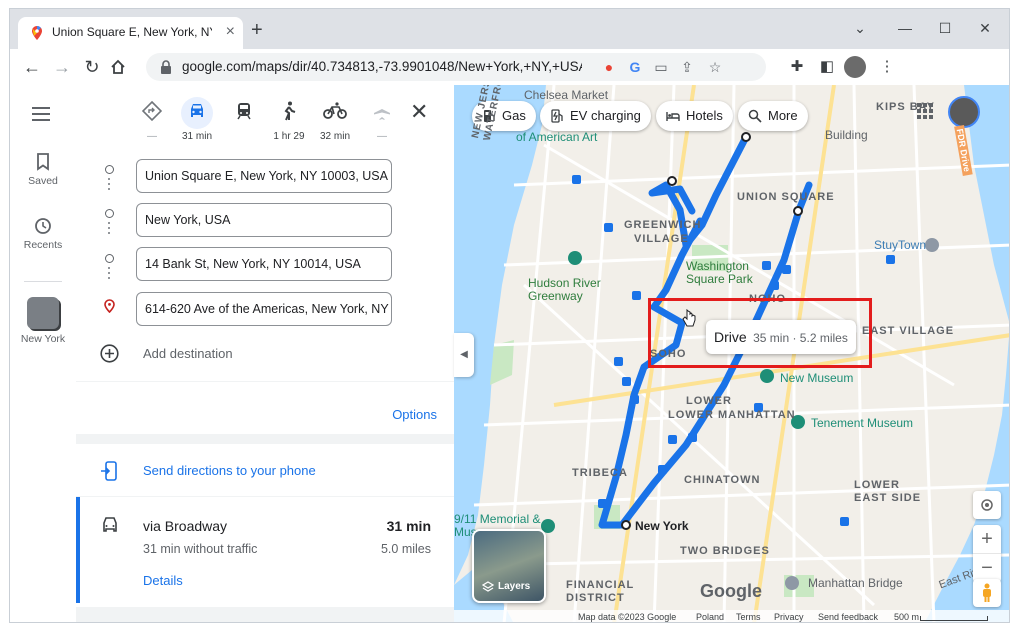 The image size is (1024, 638). What do you see at coordinates (789, 617) in the screenshot?
I see `footer-privacy: Privacy` at bounding box center [789, 617].